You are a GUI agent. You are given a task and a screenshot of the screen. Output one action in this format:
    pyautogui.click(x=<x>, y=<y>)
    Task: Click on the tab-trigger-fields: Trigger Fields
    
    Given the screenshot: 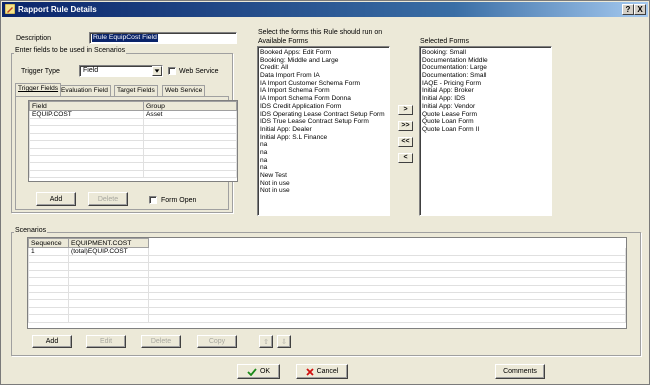 What is the action you would take?
    pyautogui.click(x=38, y=89)
    